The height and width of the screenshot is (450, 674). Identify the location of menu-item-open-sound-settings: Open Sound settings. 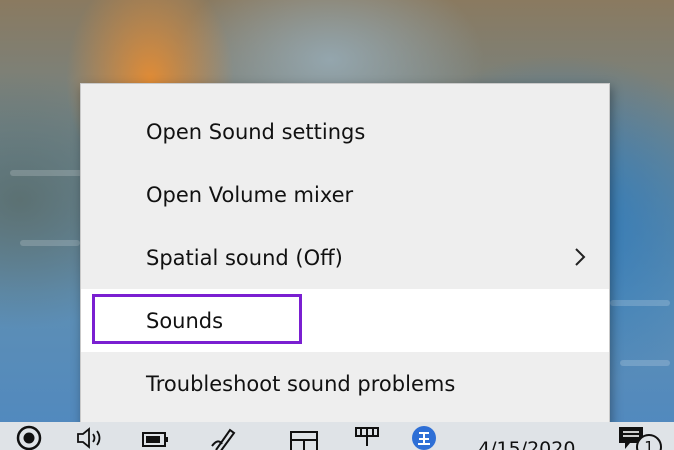
(345, 131).